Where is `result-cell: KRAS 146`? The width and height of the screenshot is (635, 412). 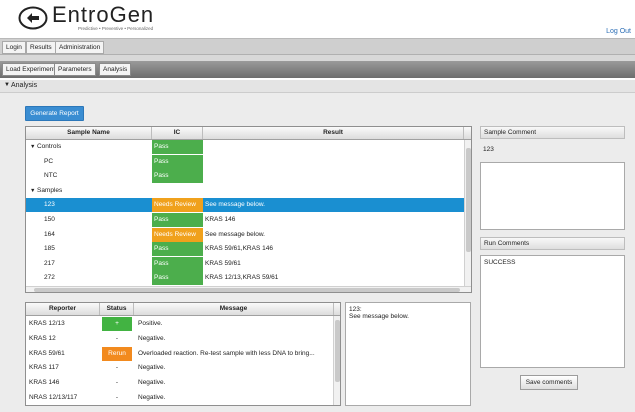 result-cell: KRAS 146 is located at coordinates (220, 219).